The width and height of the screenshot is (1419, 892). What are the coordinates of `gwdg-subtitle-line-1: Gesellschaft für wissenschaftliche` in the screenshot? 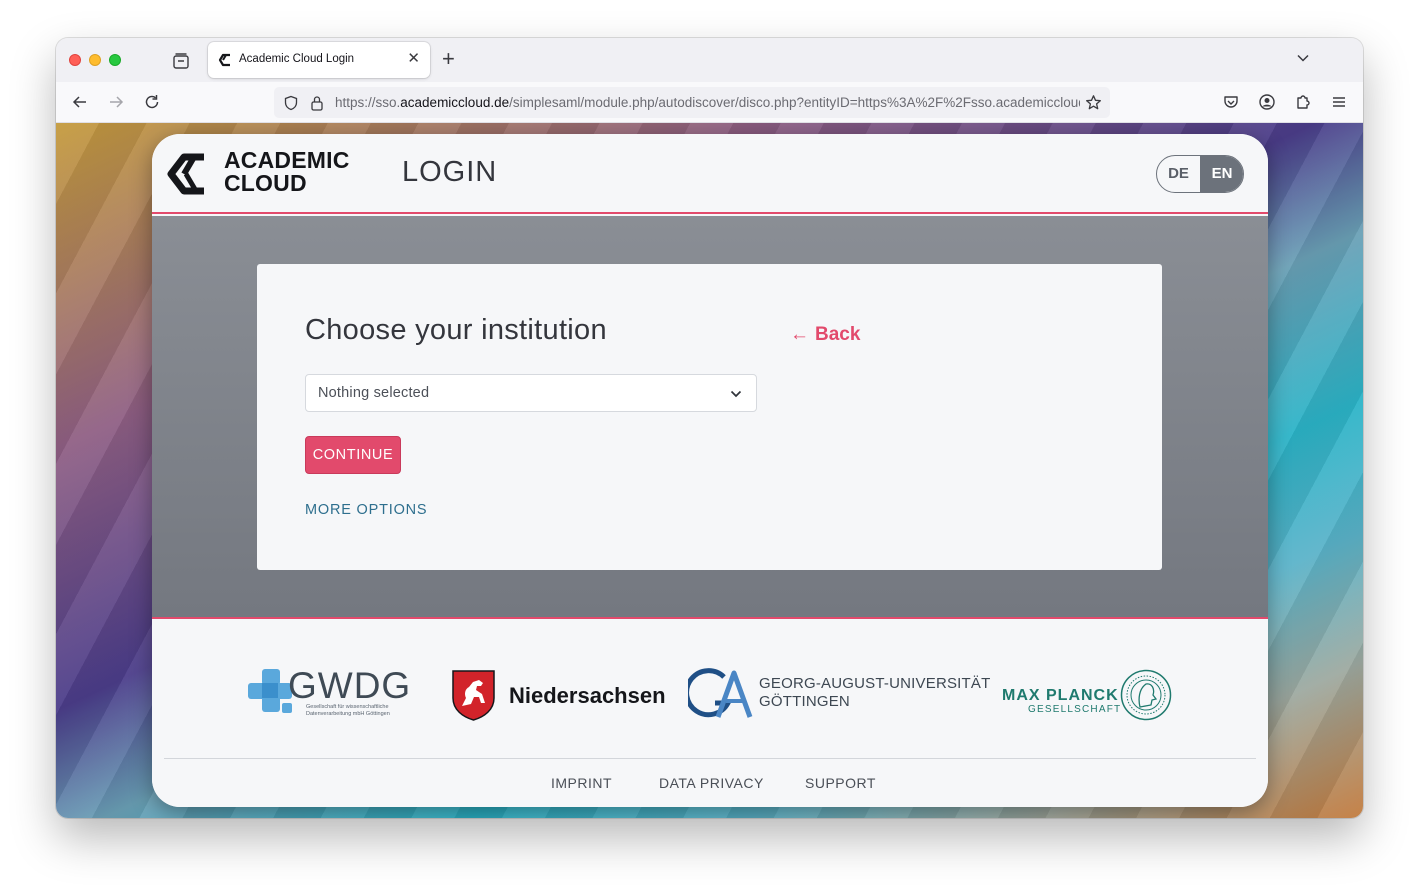 It's located at (347, 707).